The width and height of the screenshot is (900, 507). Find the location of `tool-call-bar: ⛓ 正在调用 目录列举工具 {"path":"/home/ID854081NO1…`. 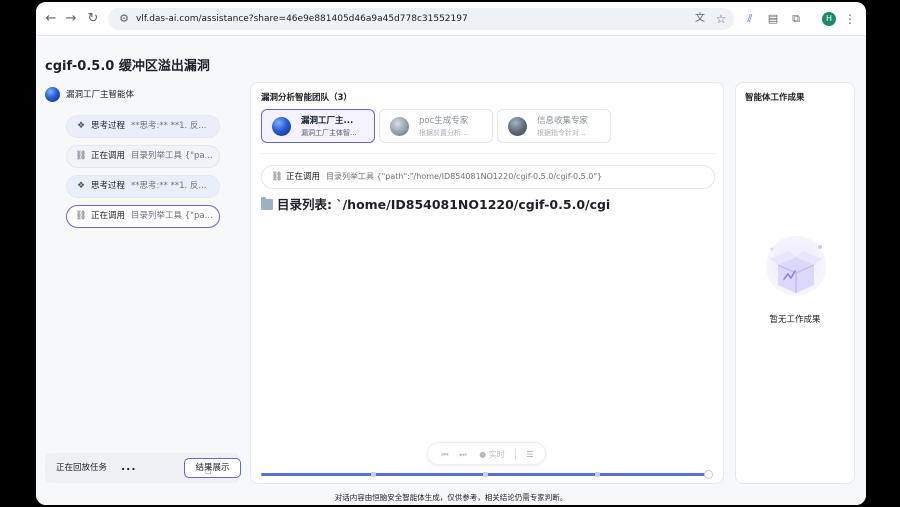

tool-call-bar: ⛓ 正在调用 目录列举工具 {"path":"/home/ID854081NO1… is located at coordinates (488, 177).